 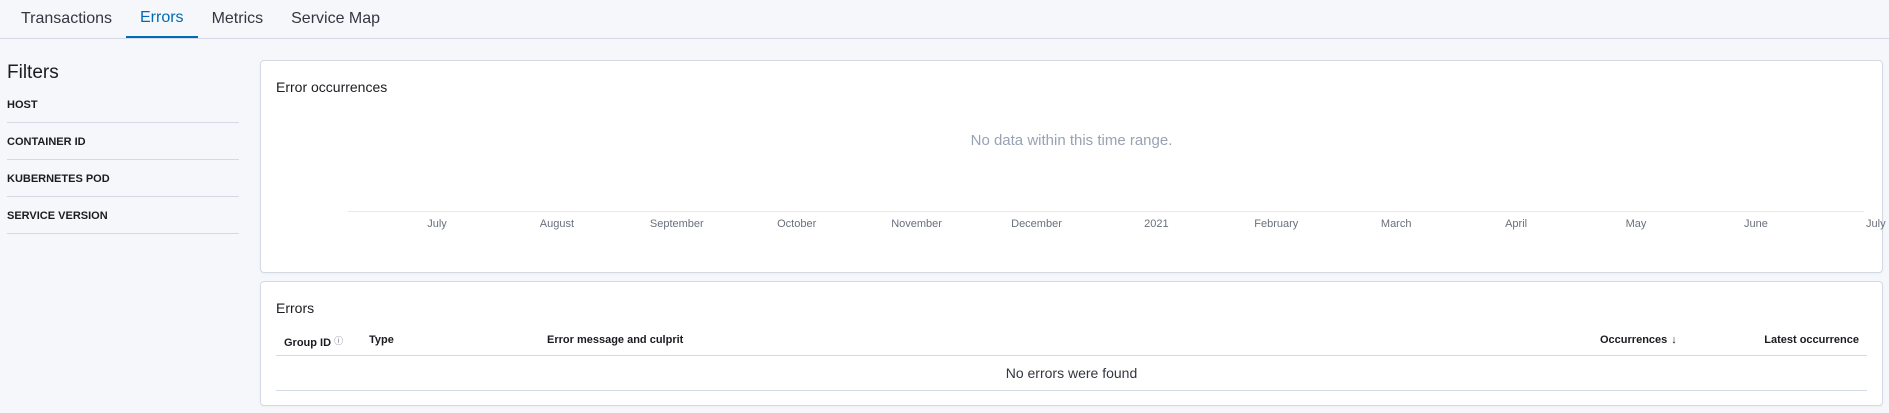 I want to click on x-axis-tick-label: March, so click(x=1396, y=224).